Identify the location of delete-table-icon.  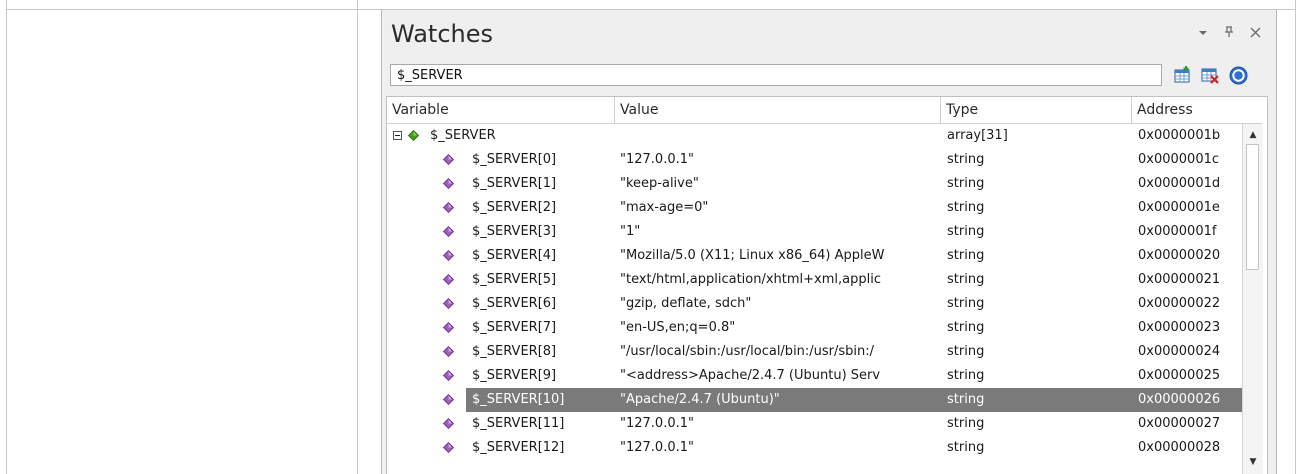
(1210, 76).